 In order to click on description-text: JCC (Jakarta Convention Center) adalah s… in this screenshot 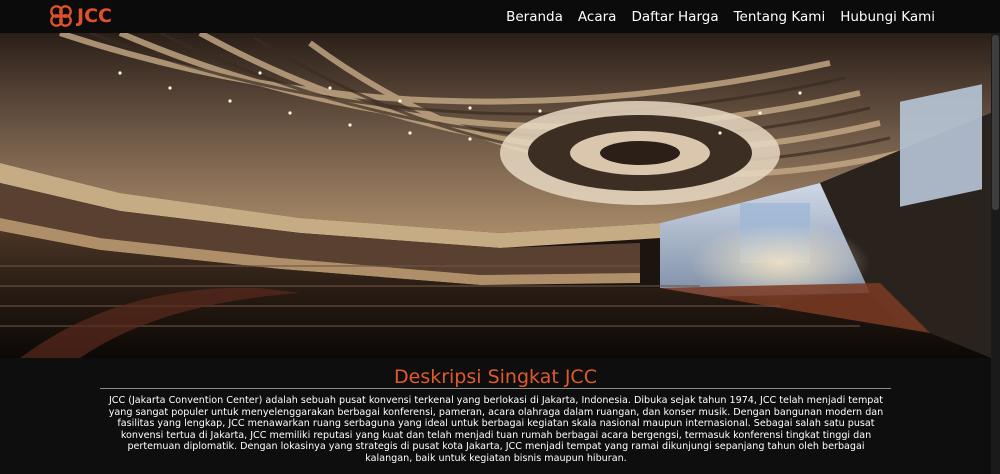, I will do `click(496, 429)`.